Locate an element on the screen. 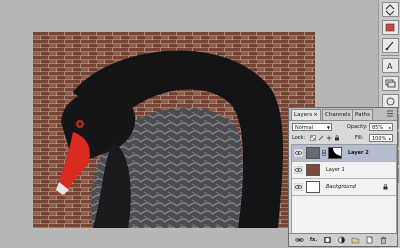 This screenshot has width=400, height=248. mask-icon is located at coordinates (327, 240).